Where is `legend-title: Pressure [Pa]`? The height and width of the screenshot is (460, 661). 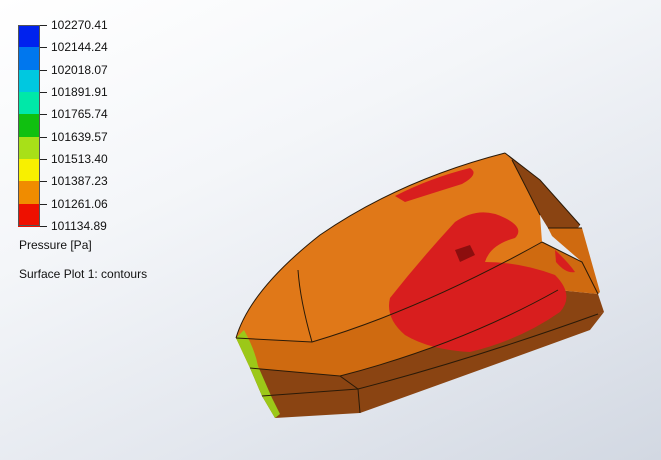 legend-title: Pressure [Pa] is located at coordinates (55, 245).